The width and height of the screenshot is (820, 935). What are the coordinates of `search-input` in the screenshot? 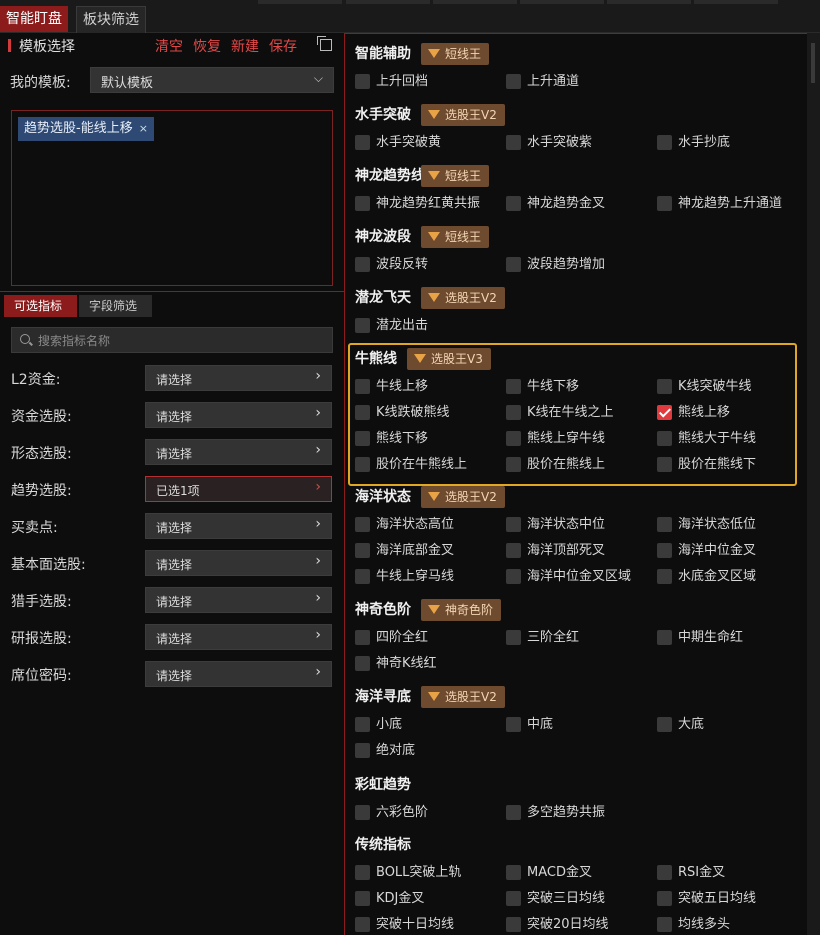 It's located at (183, 341).